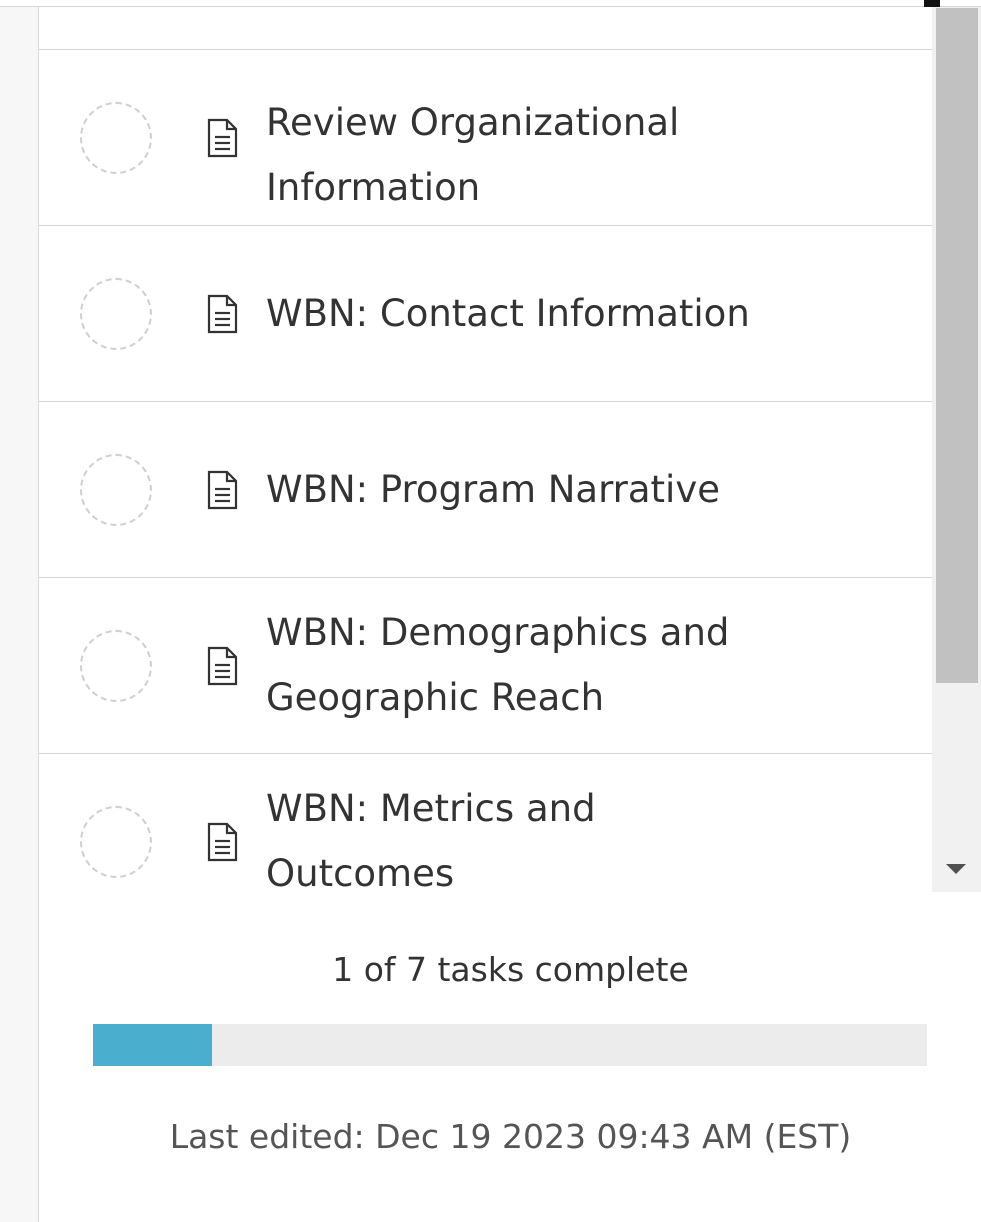 The height and width of the screenshot is (1222, 981). Describe the element at coordinates (510, 1045) in the screenshot. I see `progress-bar` at that location.